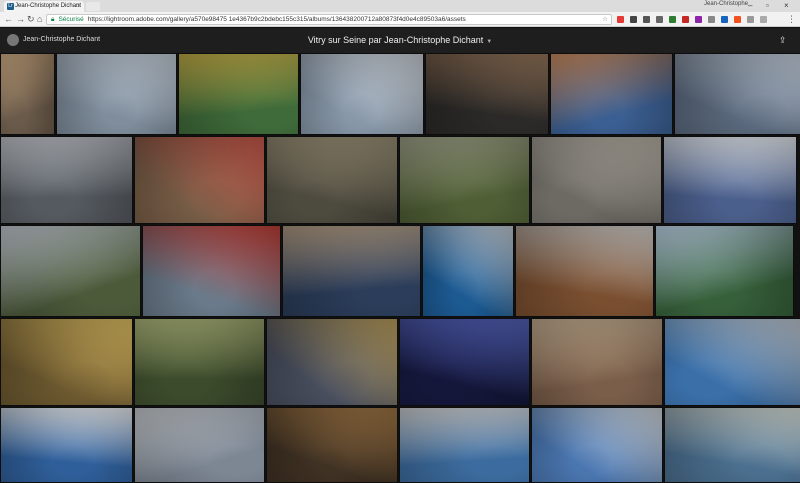 Image resolution: width=800 pixels, height=483 pixels. Describe the element at coordinates (93, 6) in the screenshot. I see `new-tab-button` at that location.